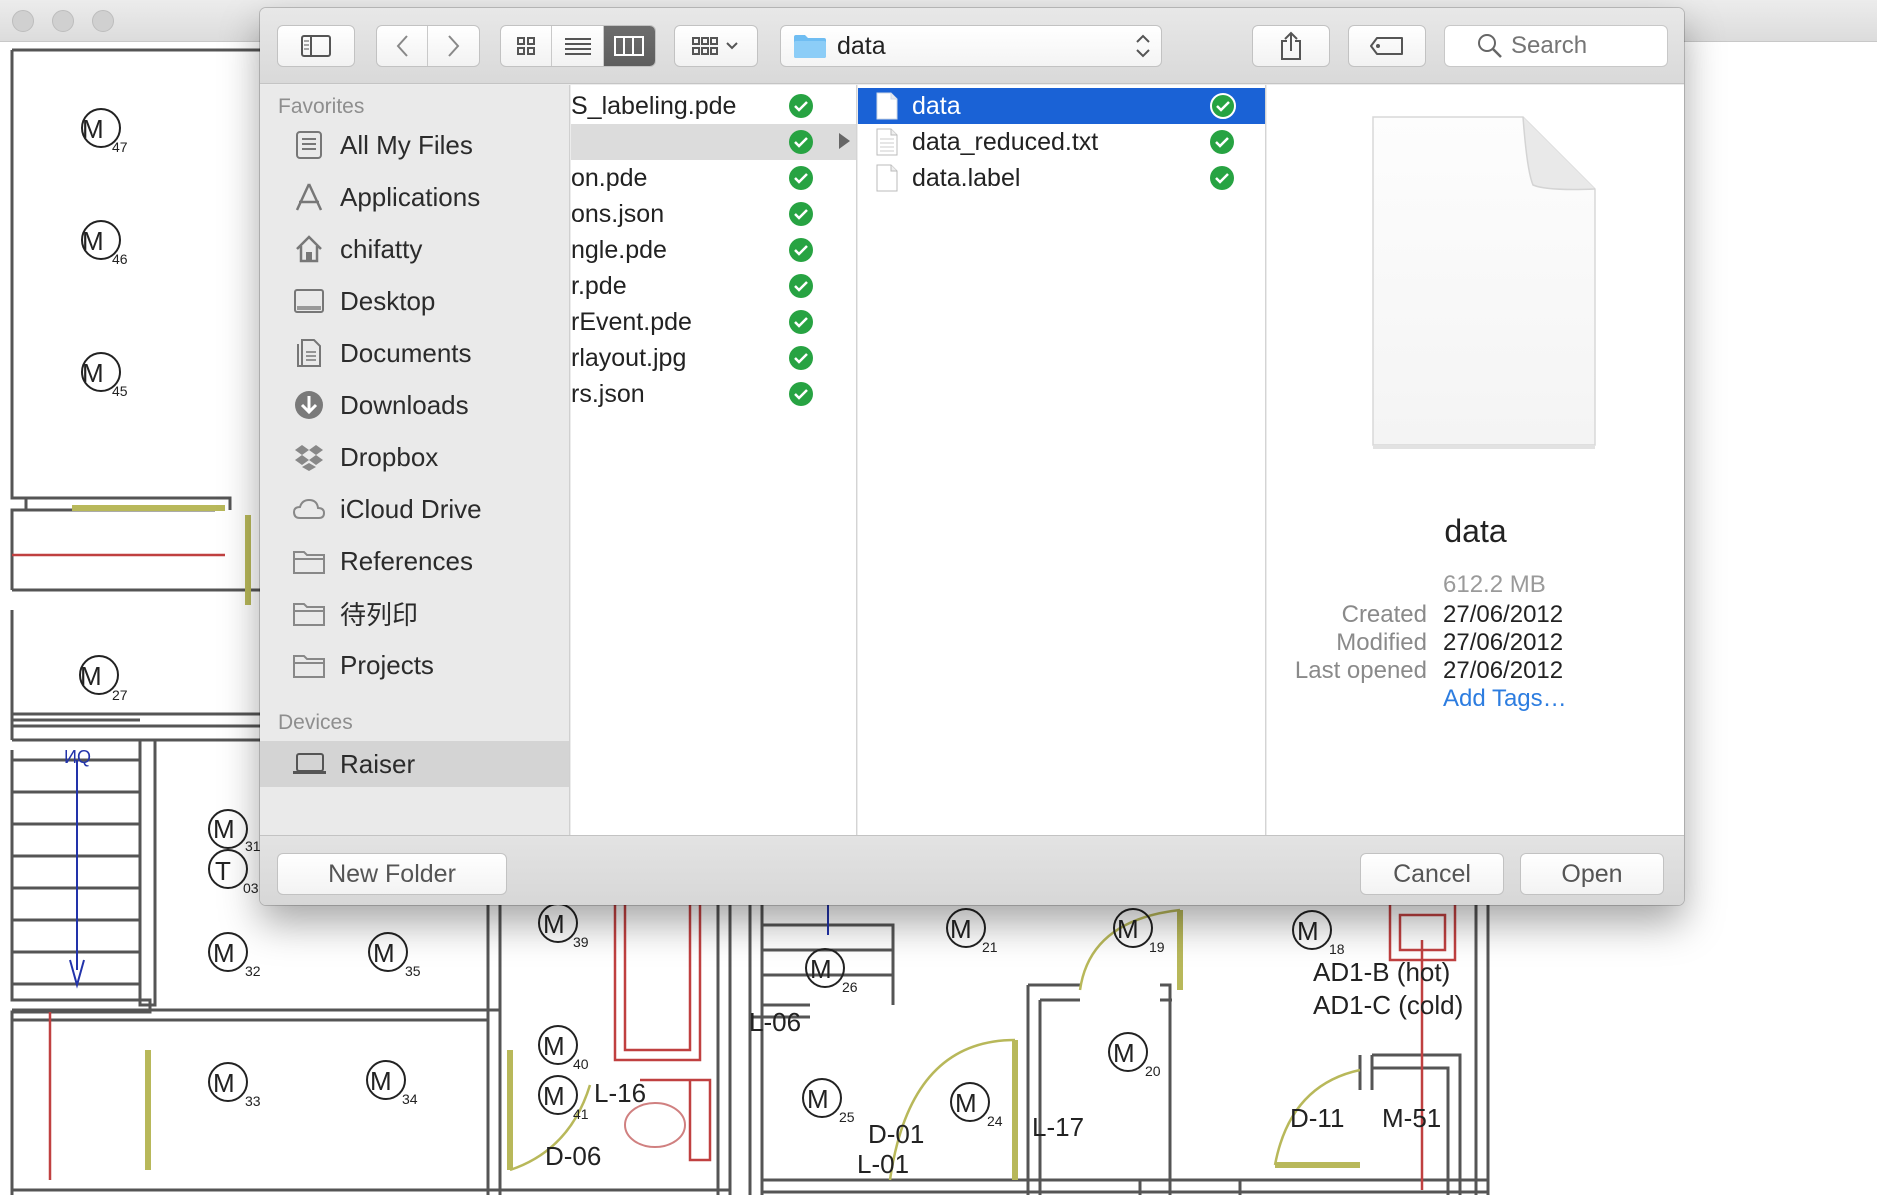 The height and width of the screenshot is (1195, 1877). Describe the element at coordinates (1061, 142) in the screenshot. I see `list-item: data_reduced.txt` at that location.